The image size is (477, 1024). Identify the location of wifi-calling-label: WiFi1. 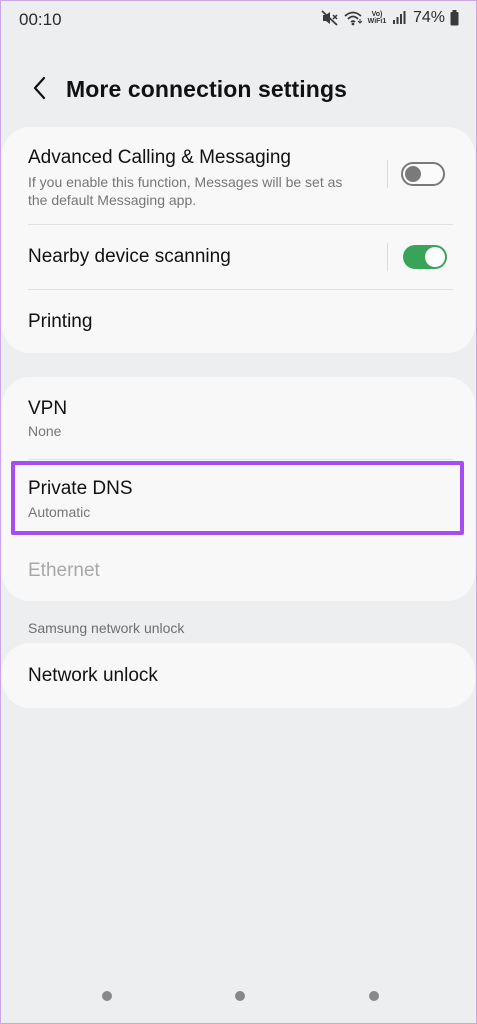
(377, 21).